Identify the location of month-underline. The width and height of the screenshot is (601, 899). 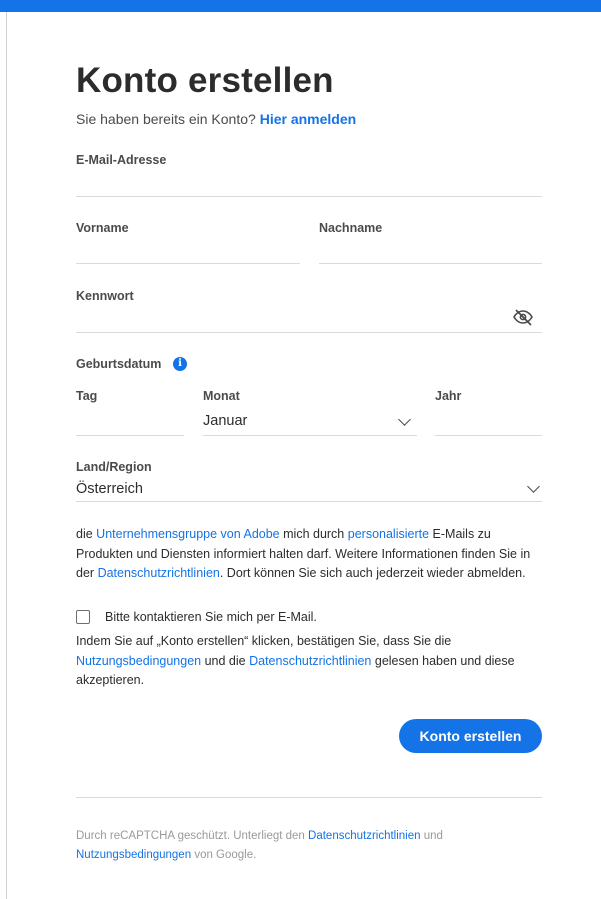
(310, 435).